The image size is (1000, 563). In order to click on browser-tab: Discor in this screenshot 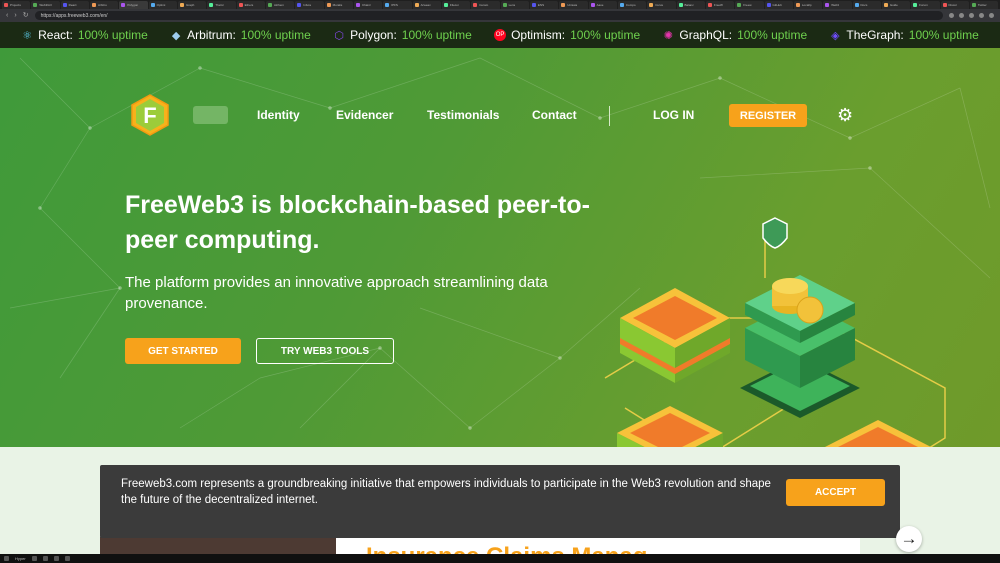, I will do `click(954, 5)`.